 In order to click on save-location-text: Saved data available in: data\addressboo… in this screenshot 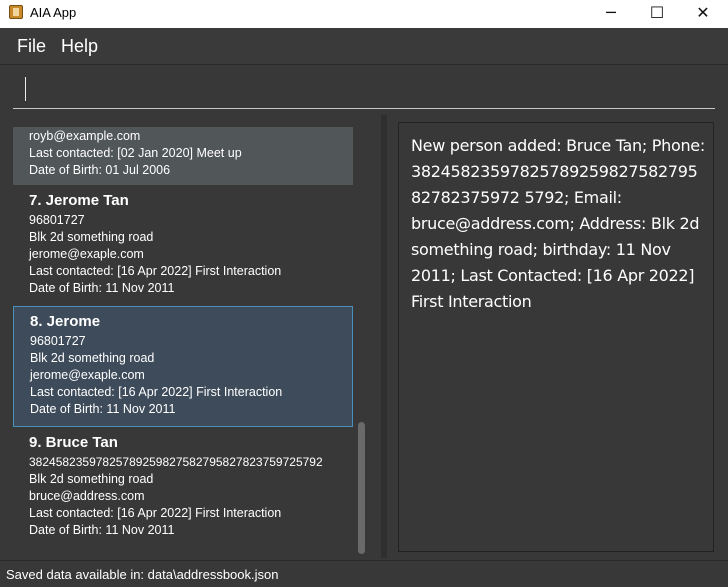, I will do `click(142, 574)`.